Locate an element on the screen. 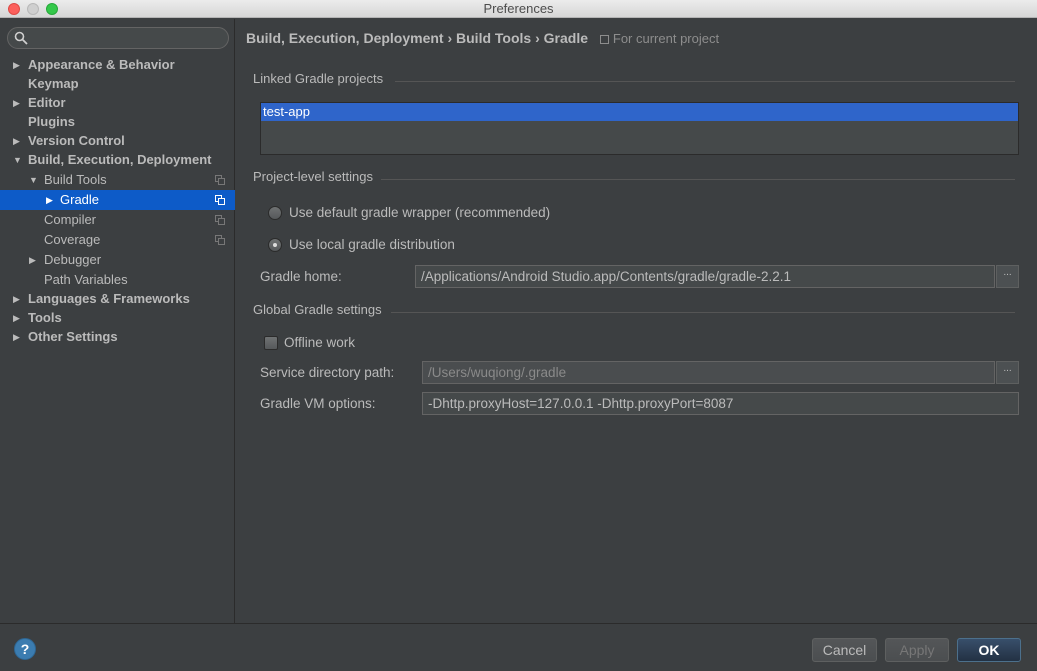 The image size is (1037, 671). local-distribution-radio is located at coordinates (275, 245).